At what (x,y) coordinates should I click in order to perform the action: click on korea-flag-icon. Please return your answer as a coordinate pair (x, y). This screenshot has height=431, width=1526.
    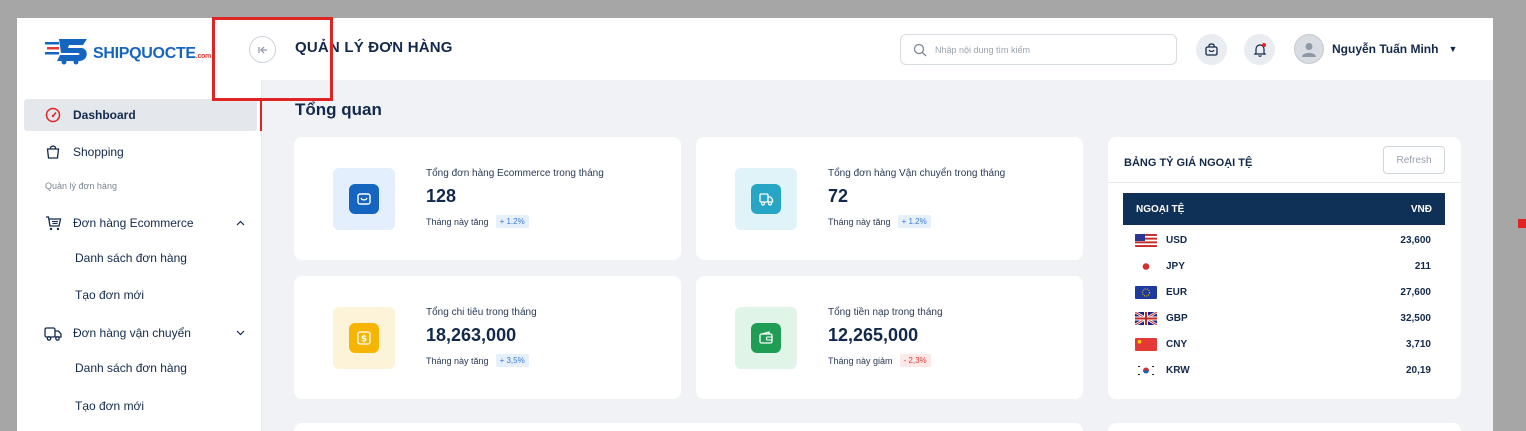
    Looking at the image, I should click on (1146, 370).